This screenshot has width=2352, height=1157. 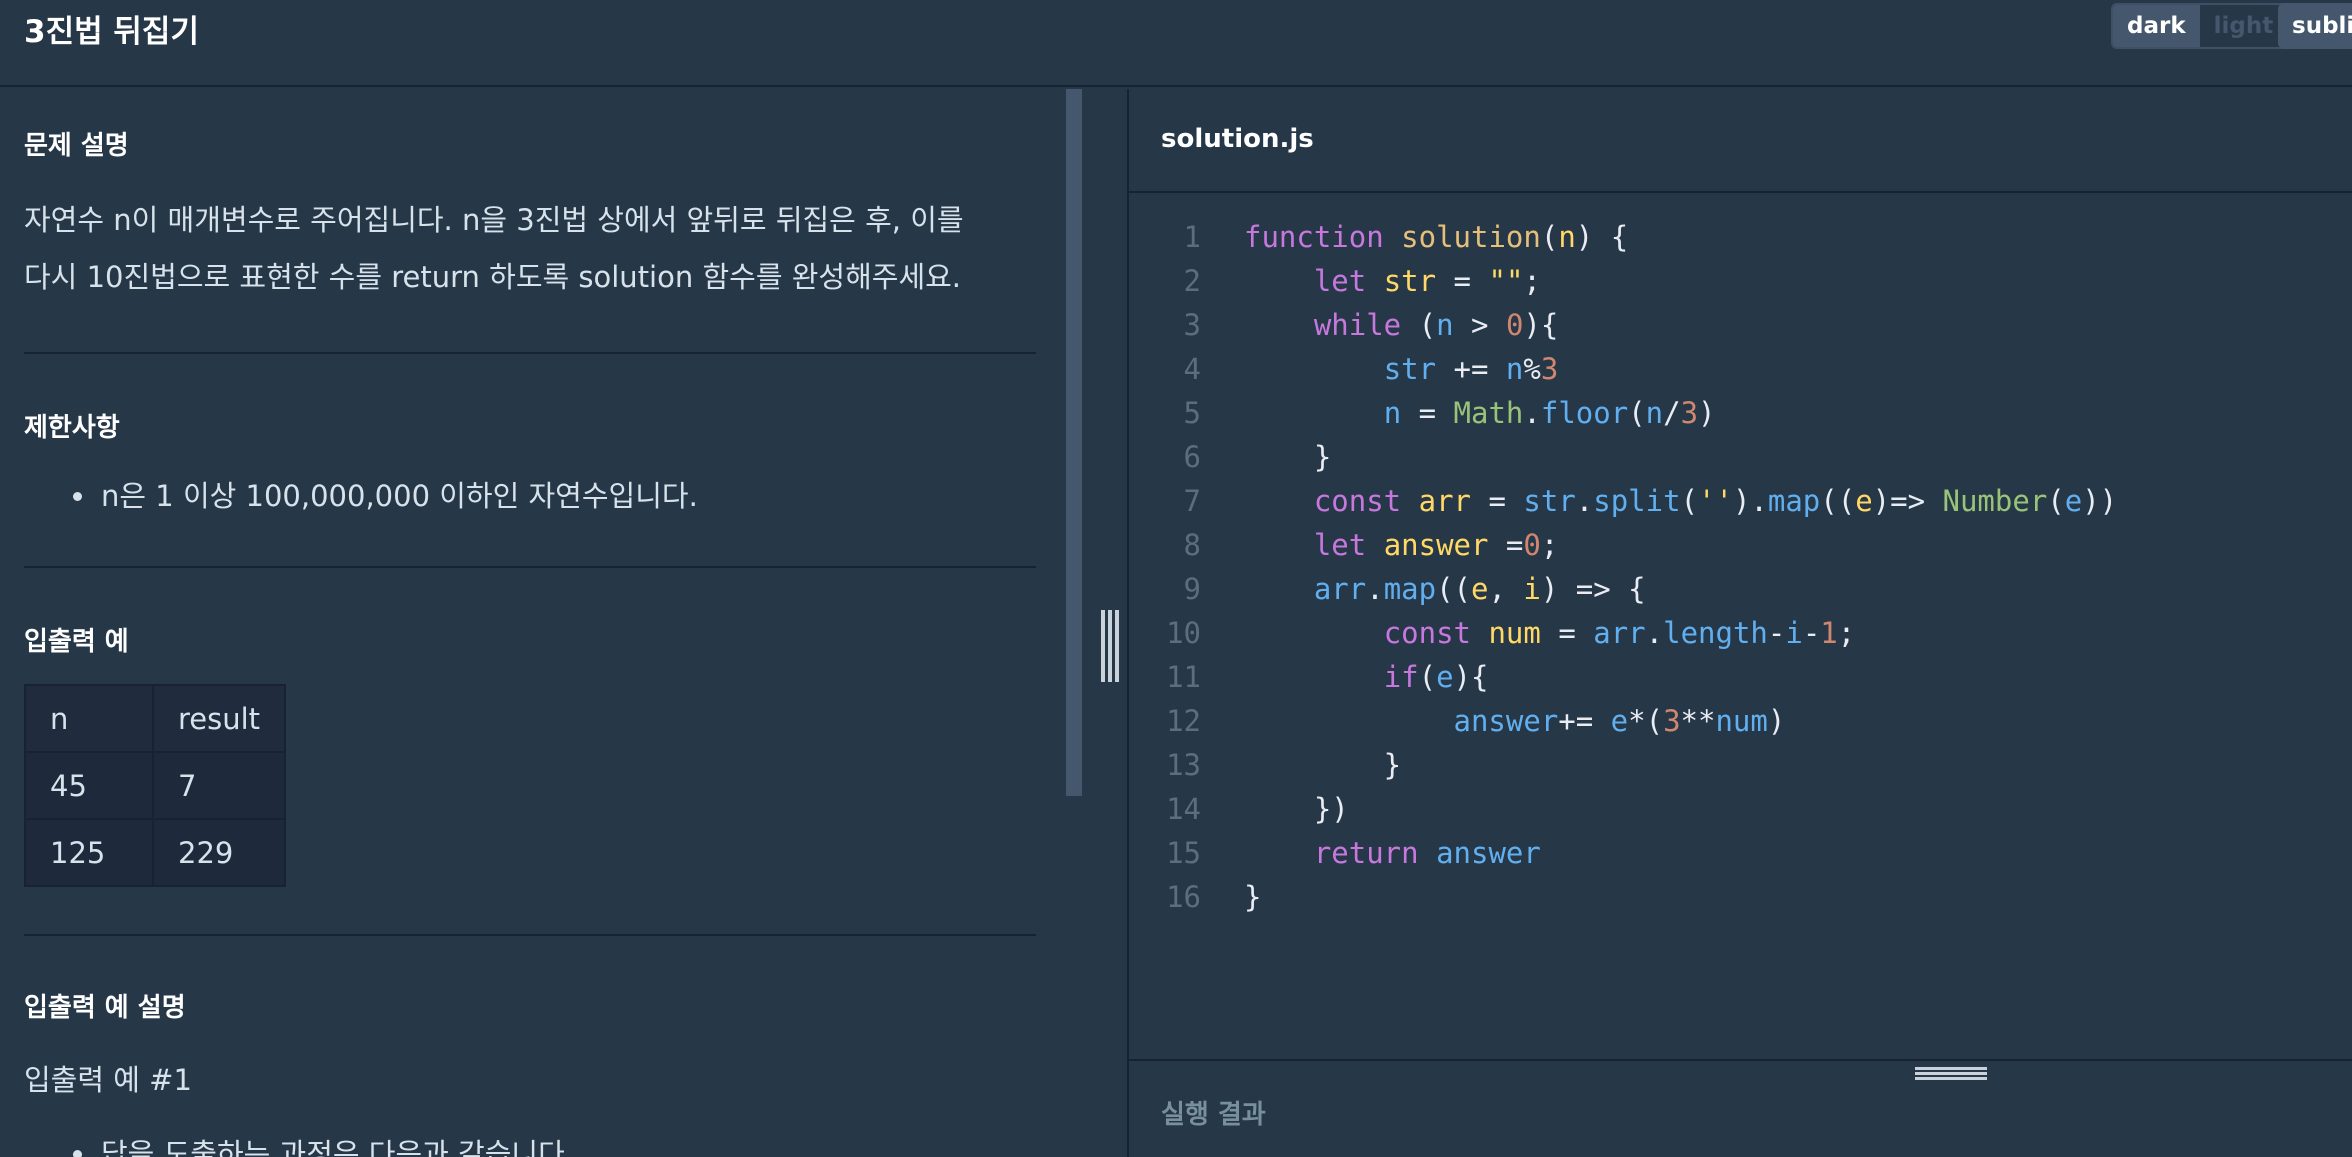 What do you see at coordinates (72, 428) in the screenshot?
I see `constraints-title: 제한사항` at bounding box center [72, 428].